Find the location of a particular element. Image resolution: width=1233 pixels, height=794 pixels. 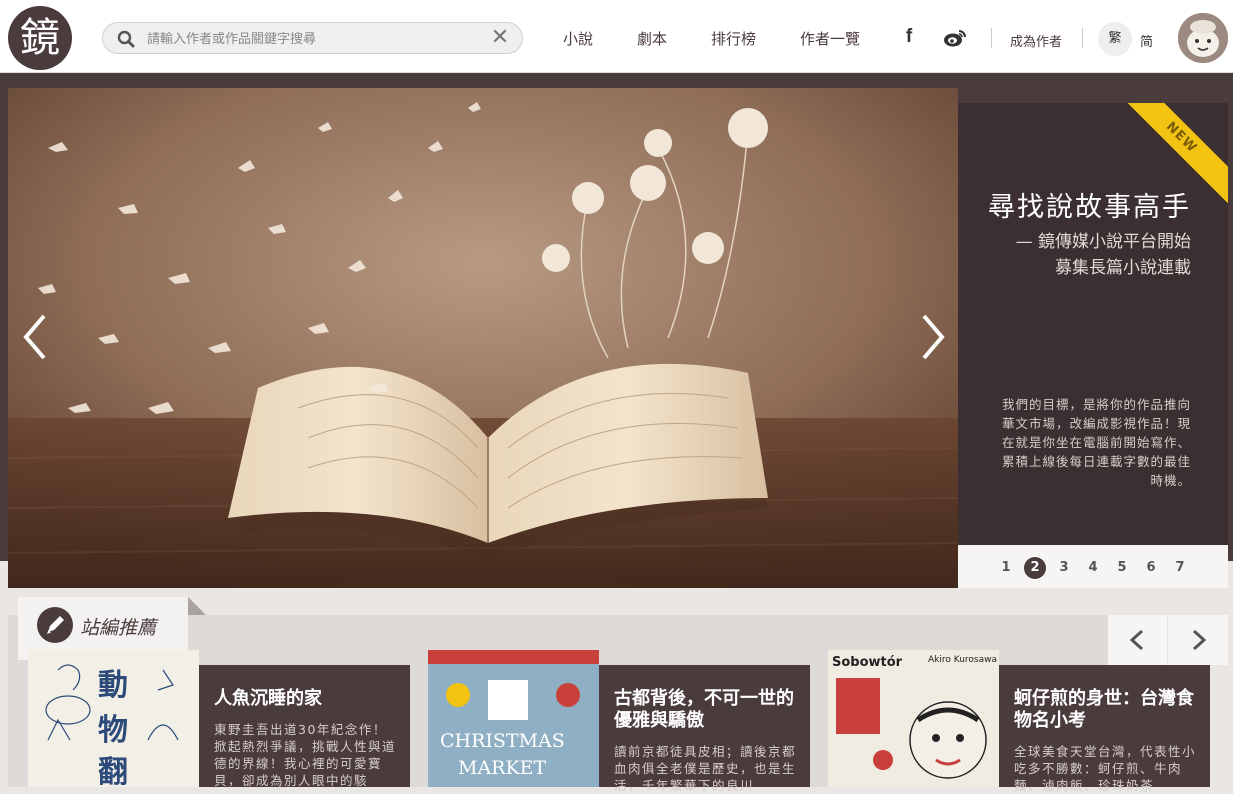

facebook-icon: f is located at coordinates (909, 37).